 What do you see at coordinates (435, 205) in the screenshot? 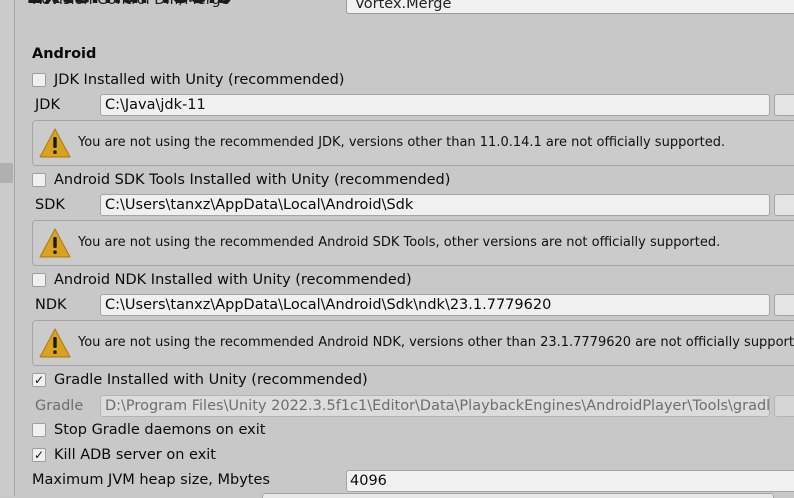
I see `sdk-path-input: C:\Users\tanxz\AppData\Local\Android\Sdk` at bounding box center [435, 205].